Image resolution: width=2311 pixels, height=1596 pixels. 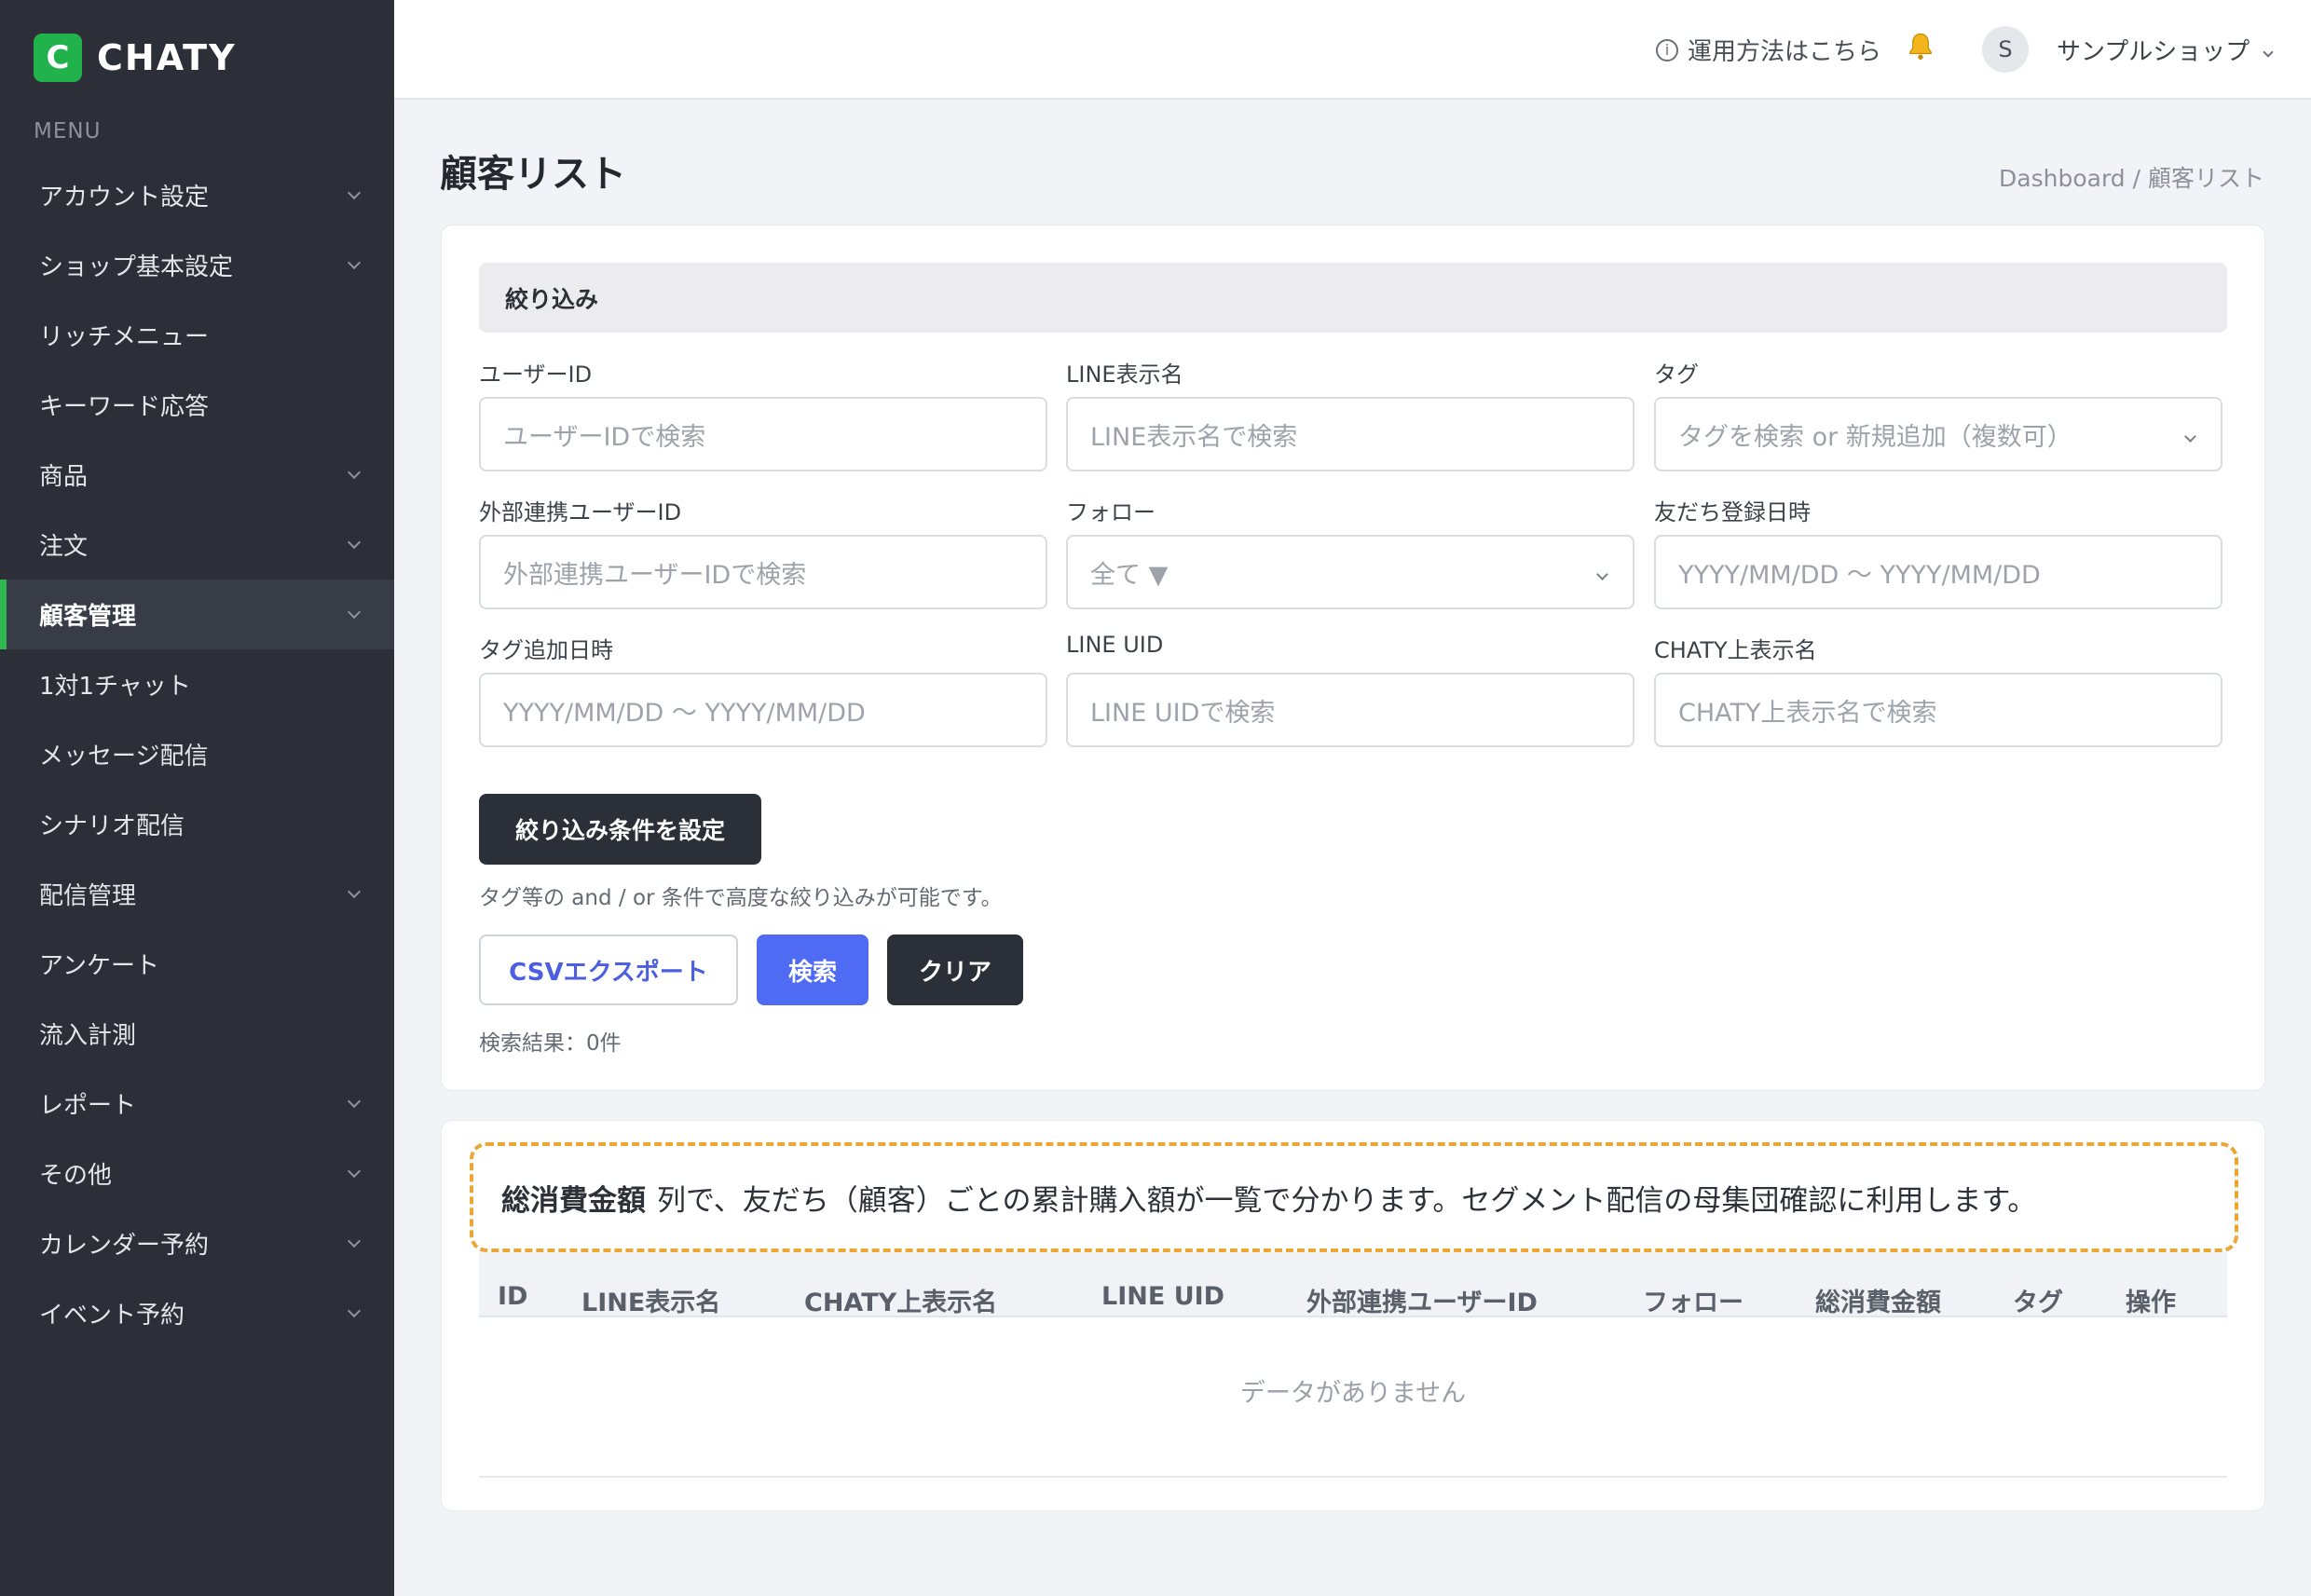 I want to click on shop-switcher: サンプルショップ, so click(x=2165, y=50).